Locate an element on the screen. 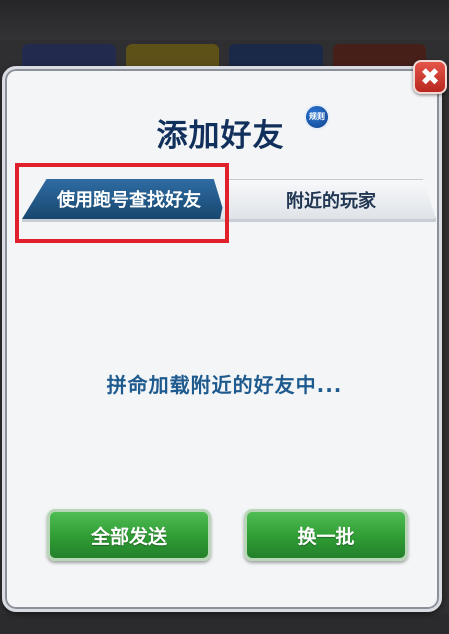 The height and width of the screenshot is (634, 449). refresh-batch-button: 换一批 is located at coordinates (326, 535).